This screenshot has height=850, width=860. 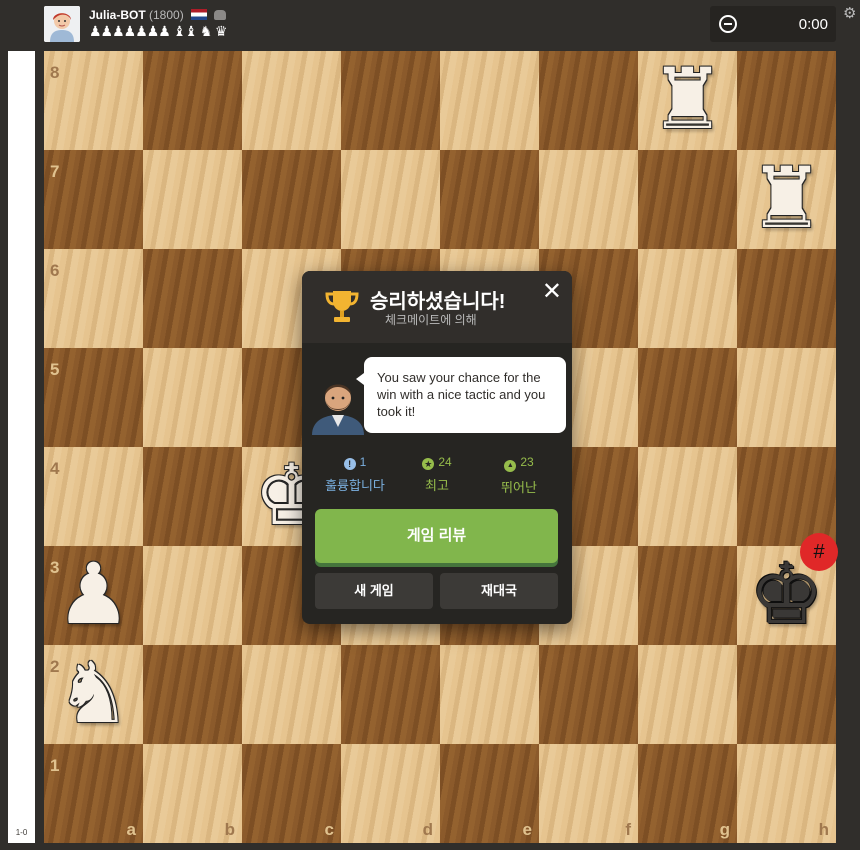 I want to click on modal-header: 승리하셨습니다! 체크메이트에 의해 ✕, so click(x=437, y=307).